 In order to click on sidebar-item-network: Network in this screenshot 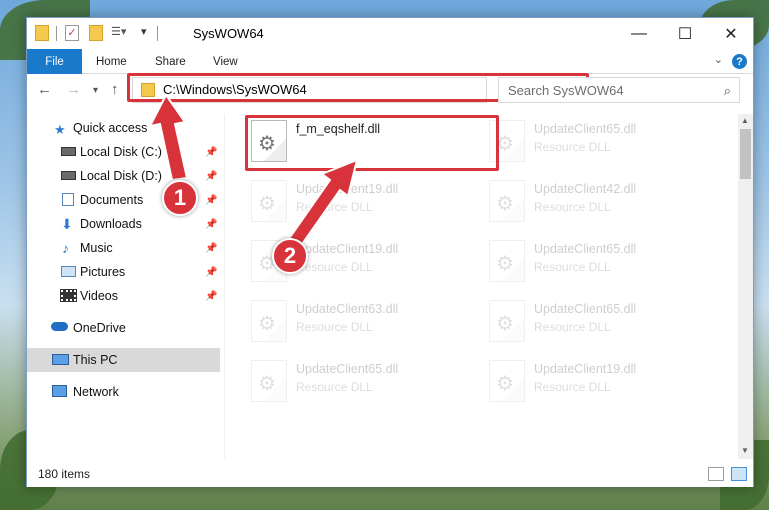, I will do `click(123, 392)`.